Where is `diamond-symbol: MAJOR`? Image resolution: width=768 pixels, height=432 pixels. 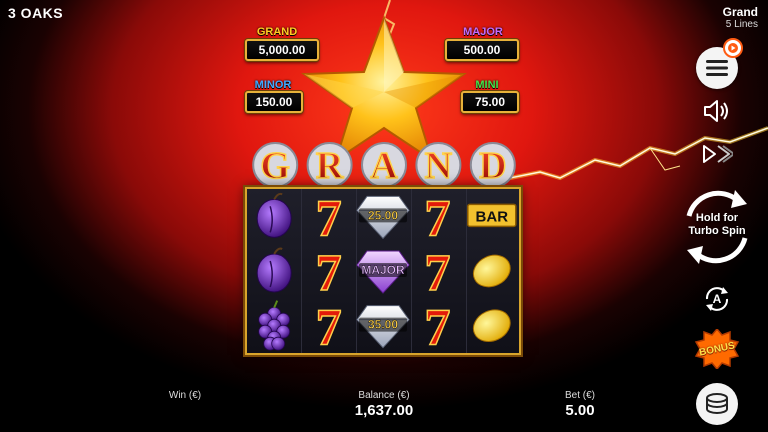 diamond-symbol: MAJOR is located at coordinates (383, 272).